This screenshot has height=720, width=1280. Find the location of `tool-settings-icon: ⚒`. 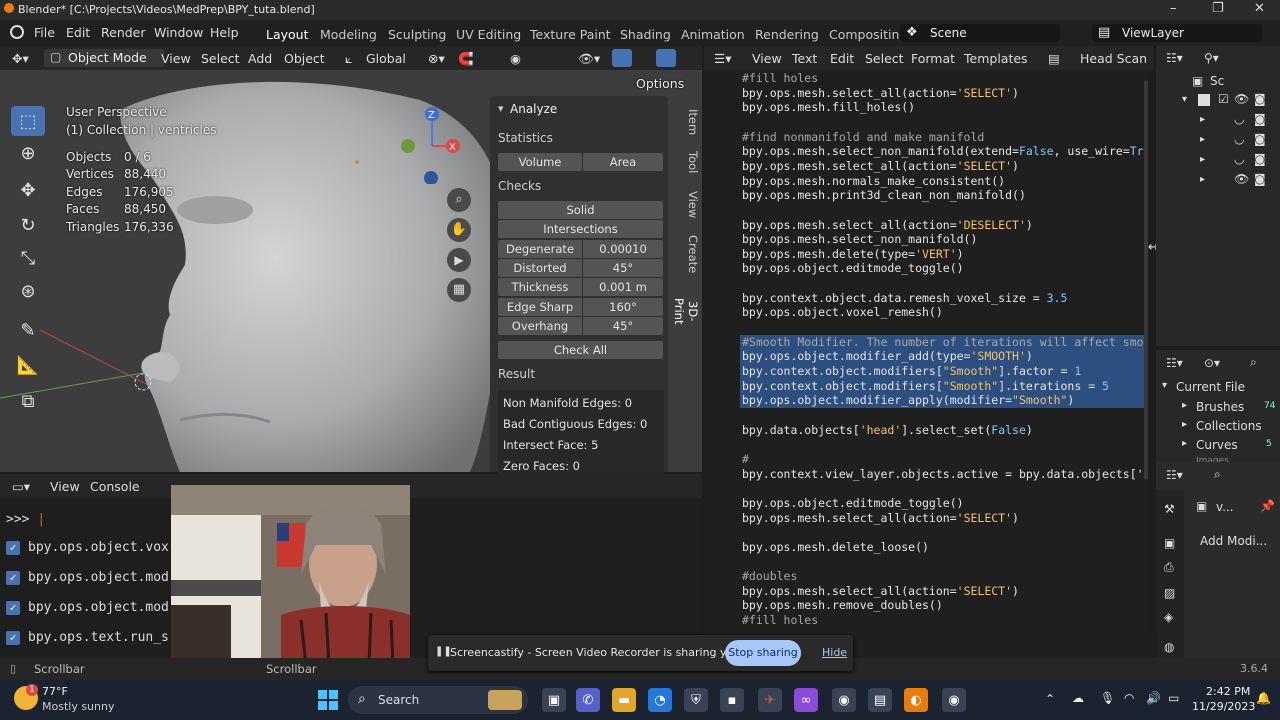

tool-settings-icon: ⚒ is located at coordinates (1169, 509).